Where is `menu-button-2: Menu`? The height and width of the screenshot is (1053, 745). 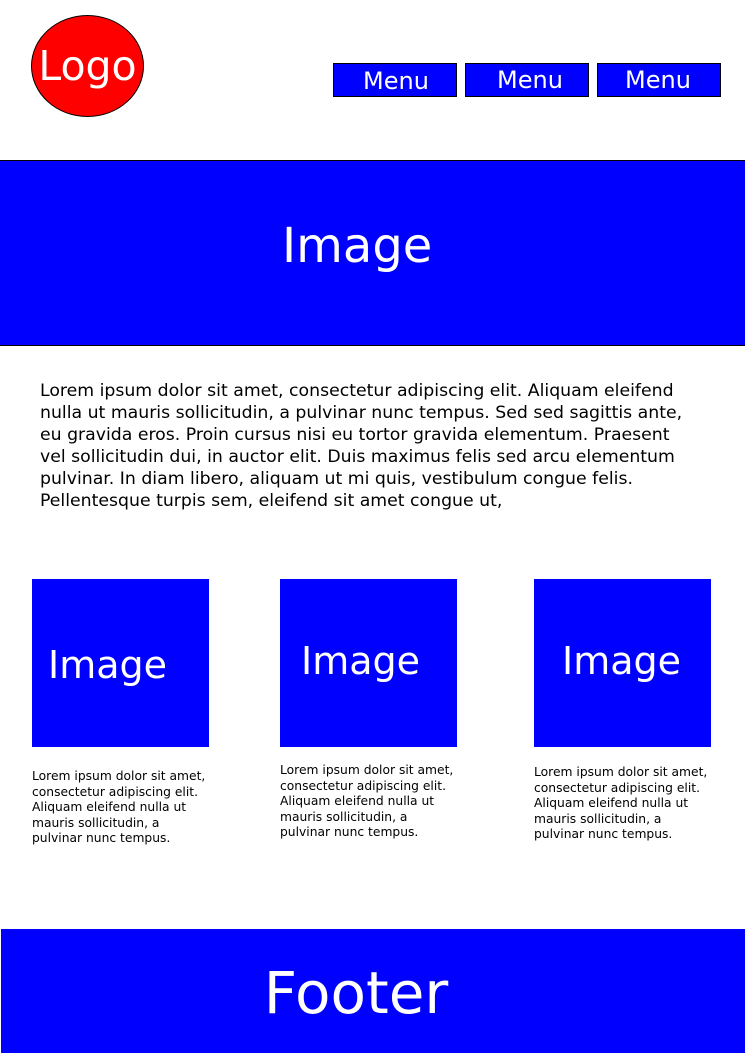 menu-button-2: Menu is located at coordinates (527, 80).